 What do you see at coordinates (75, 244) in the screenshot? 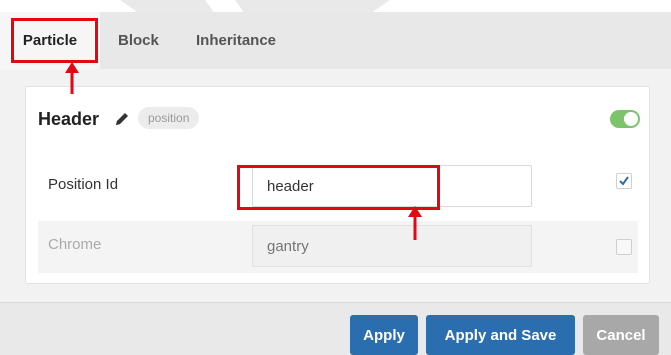
I see `chrome-label: Chrome` at bounding box center [75, 244].